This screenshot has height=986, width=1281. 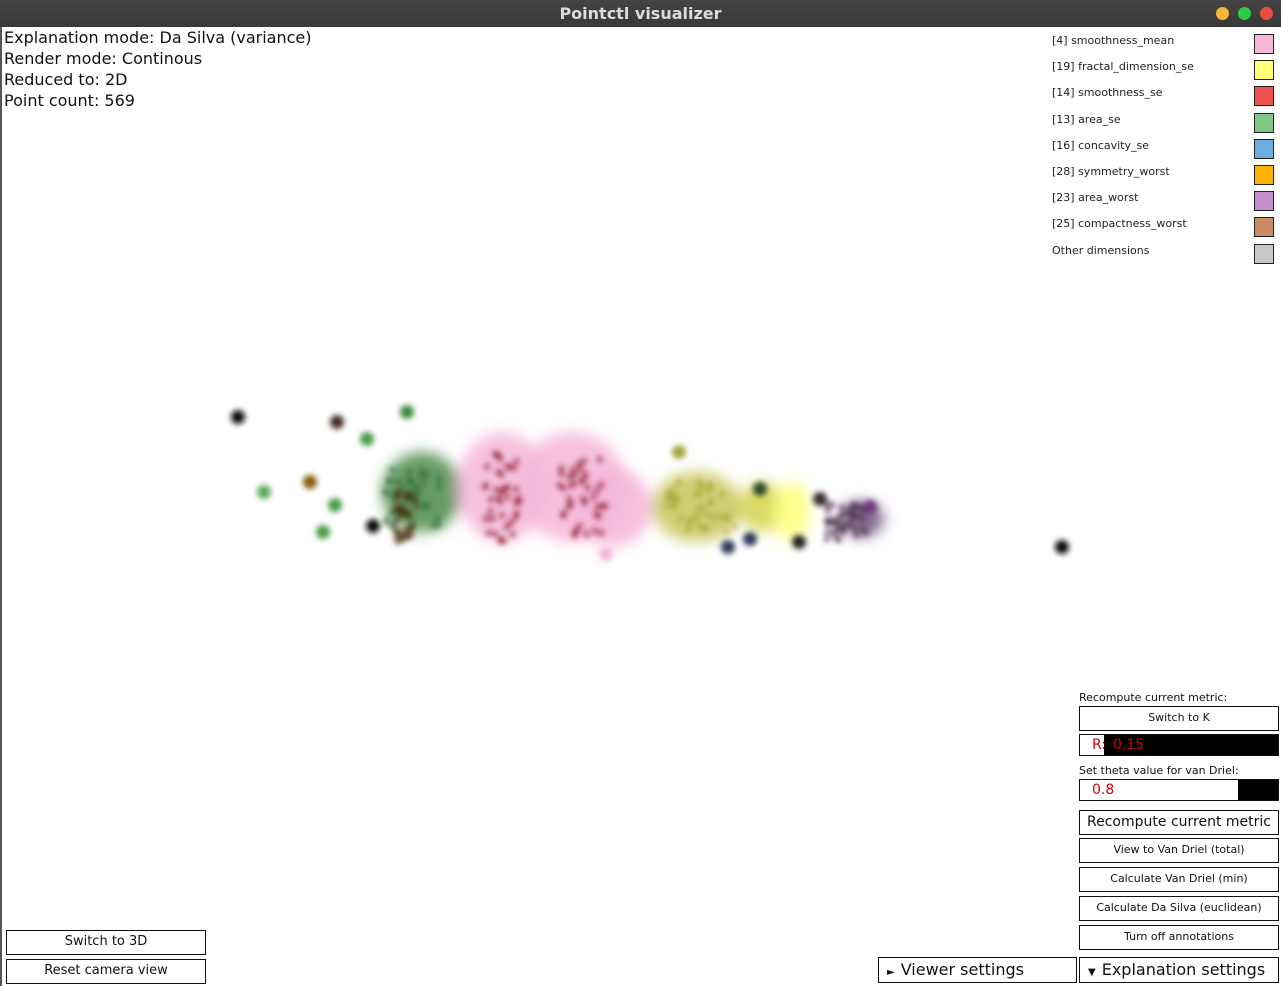 I want to click on region-layer, so click(x=633, y=489).